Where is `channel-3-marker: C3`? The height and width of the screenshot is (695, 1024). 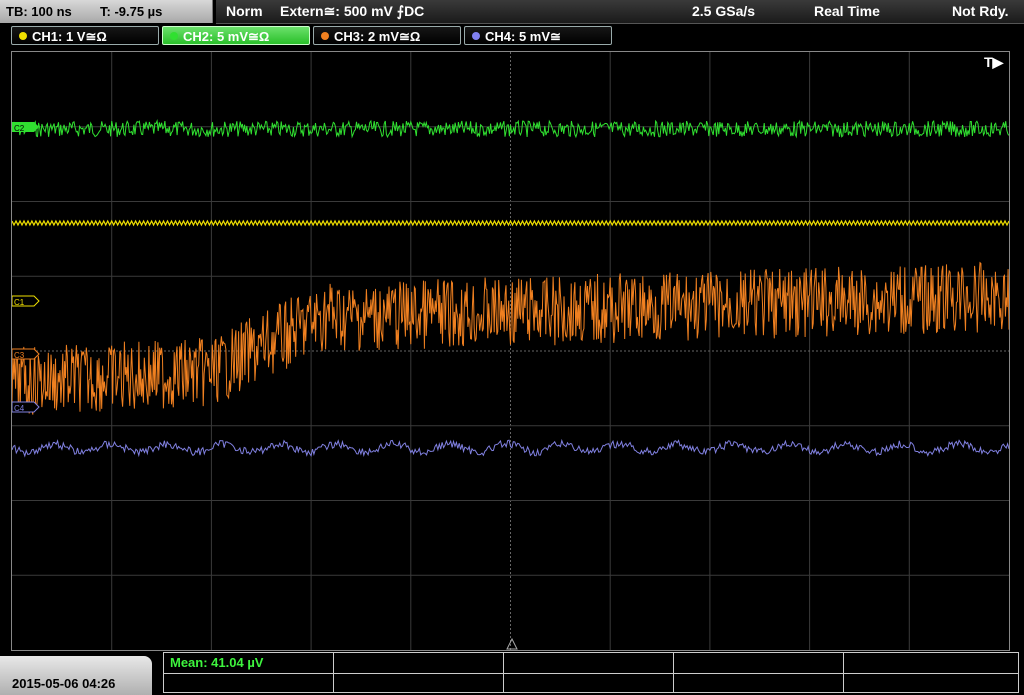 channel-3-marker: C3 is located at coordinates (26, 354).